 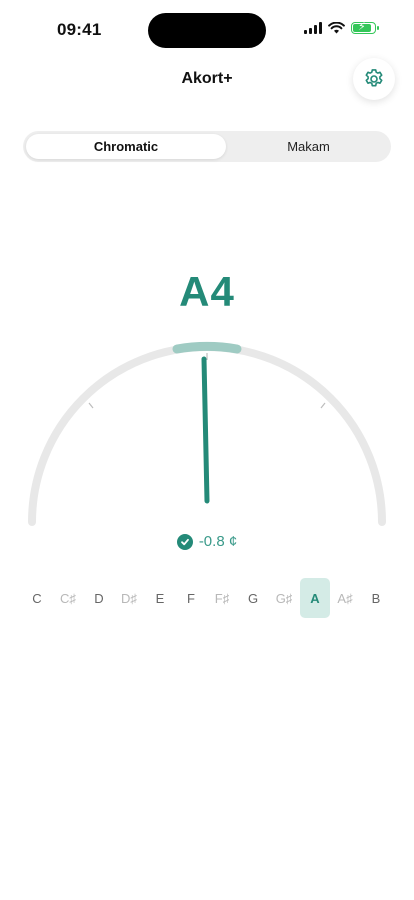 I want to click on note-g: G, so click(x=253, y=598).